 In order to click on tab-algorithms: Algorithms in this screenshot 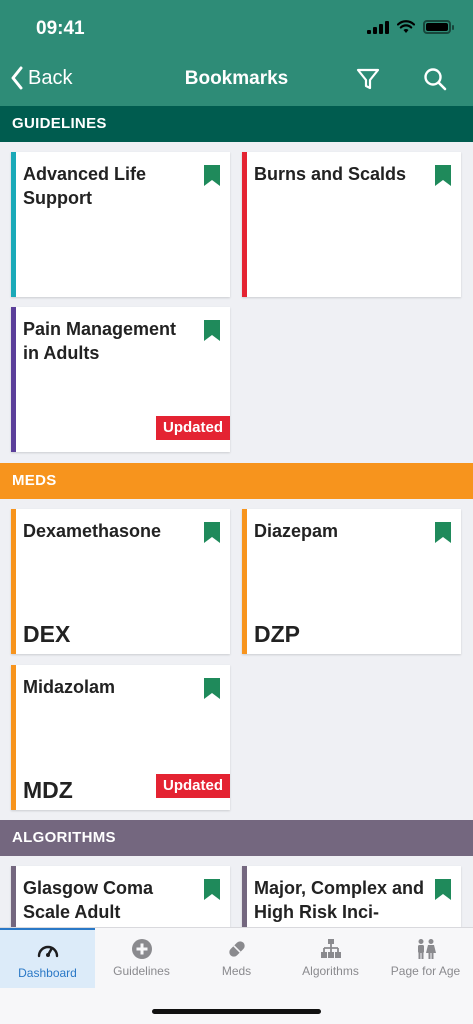, I will do `click(330, 958)`.